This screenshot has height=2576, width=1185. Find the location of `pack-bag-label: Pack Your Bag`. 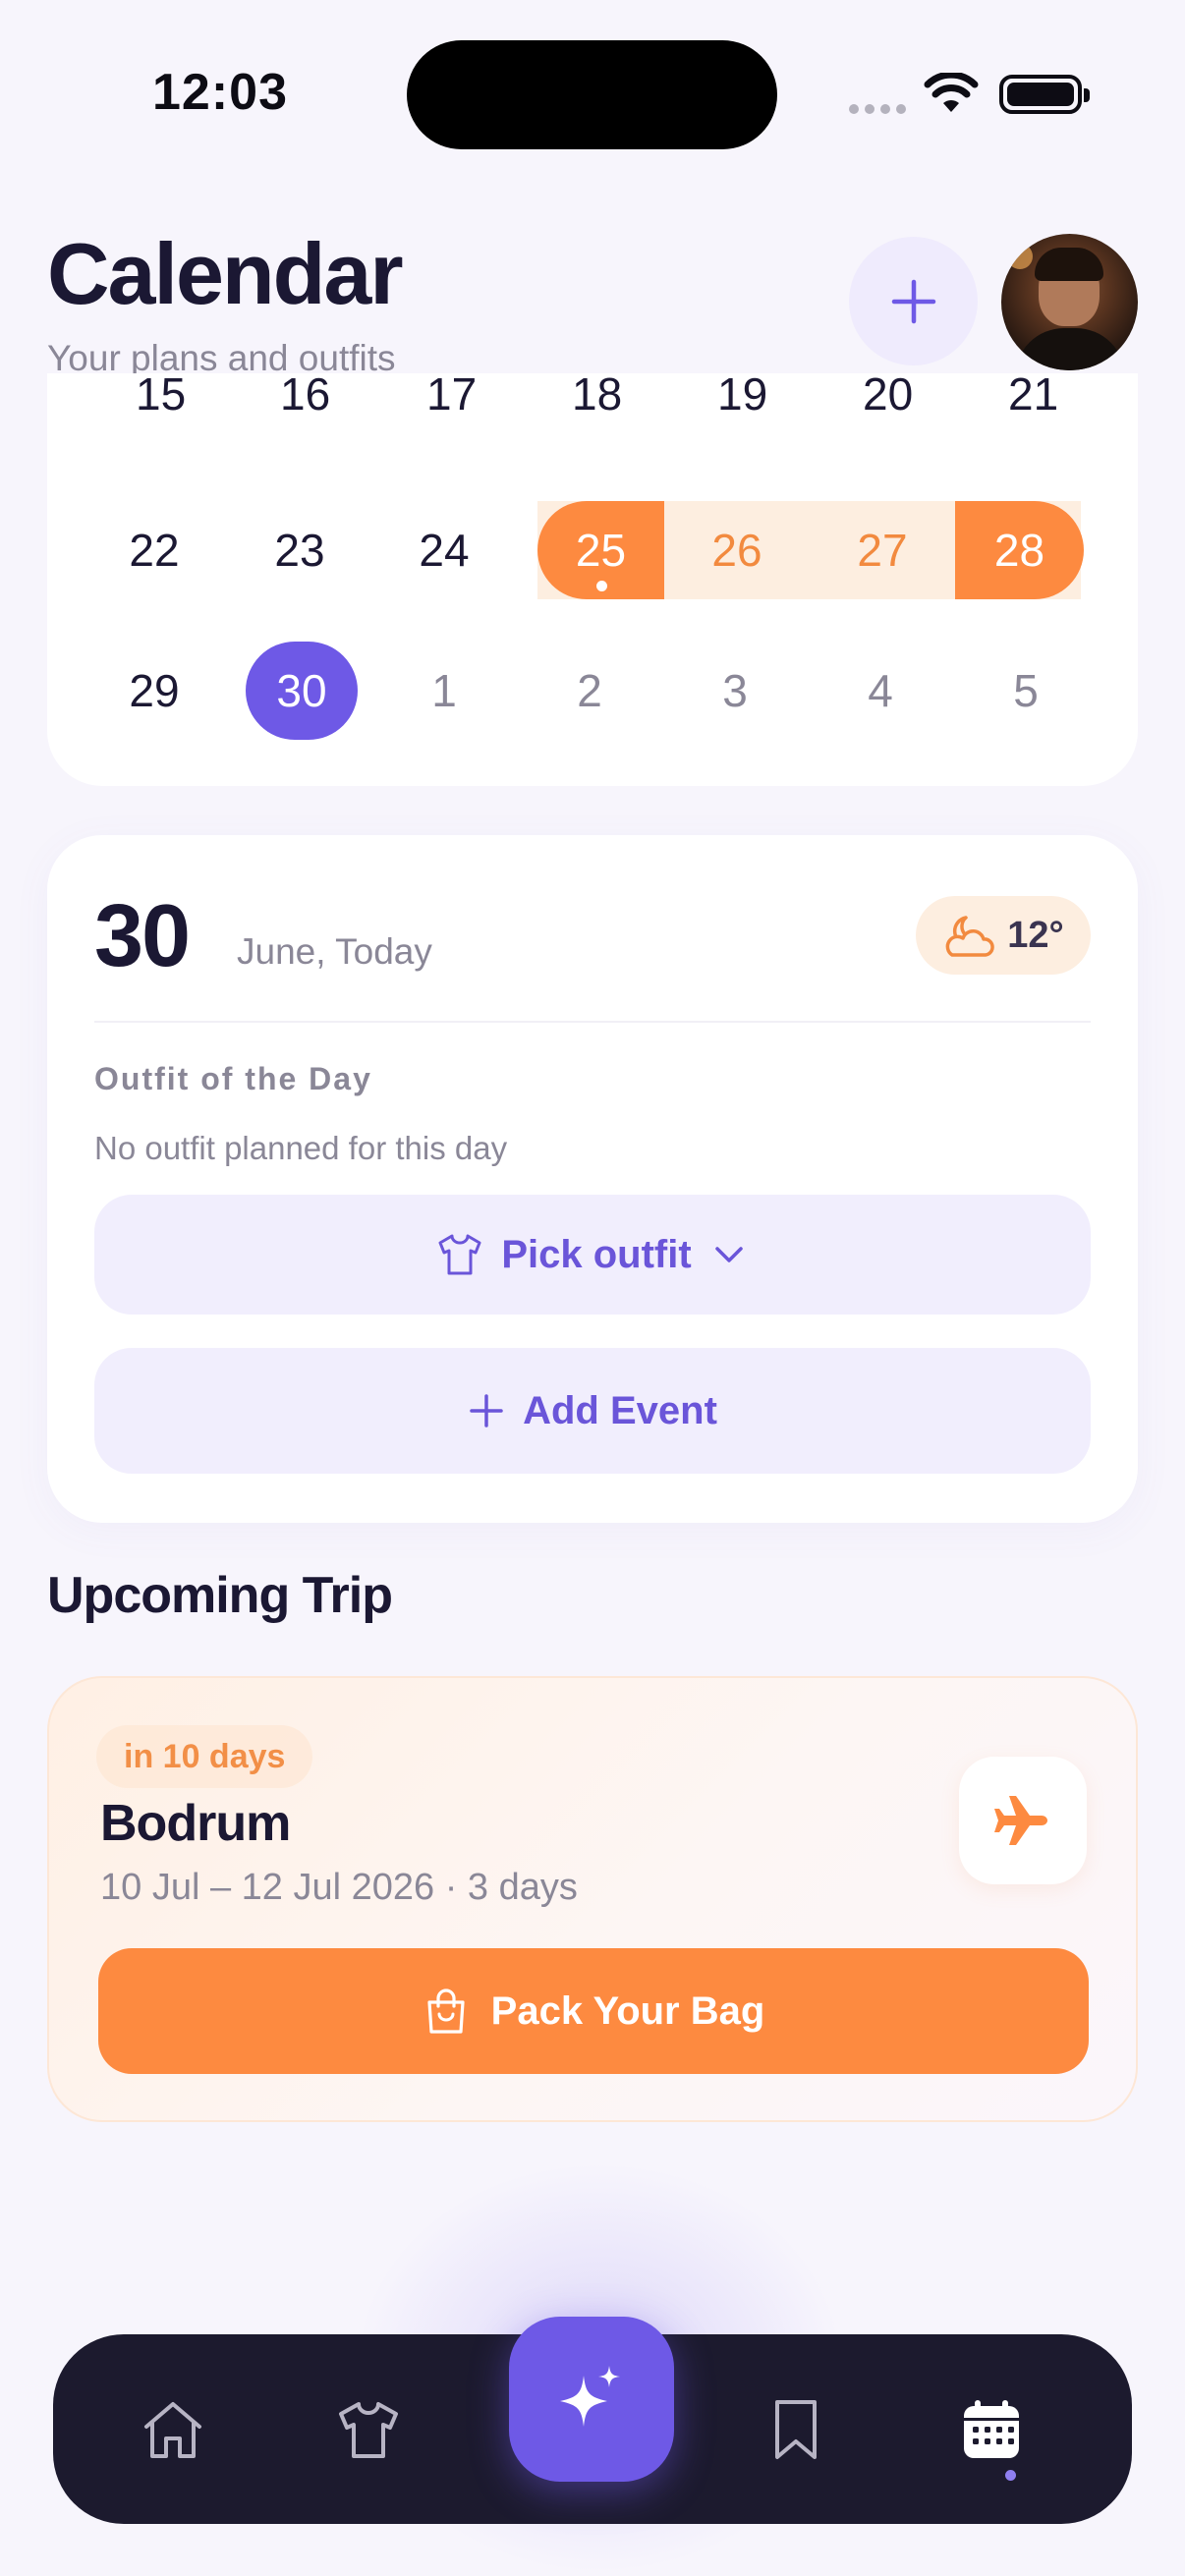

pack-bag-label: Pack Your Bag is located at coordinates (627, 2010).